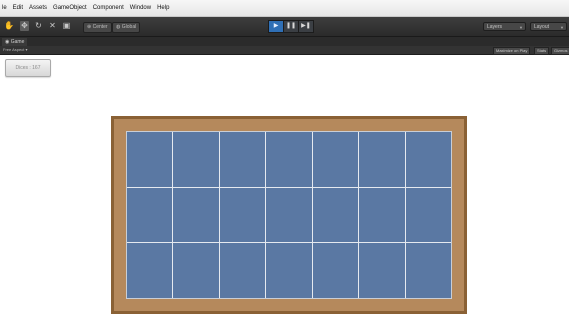 The width and height of the screenshot is (569, 314). Describe the element at coordinates (284, 41) in the screenshot. I see `tab-bar: ◉ Game` at that location.